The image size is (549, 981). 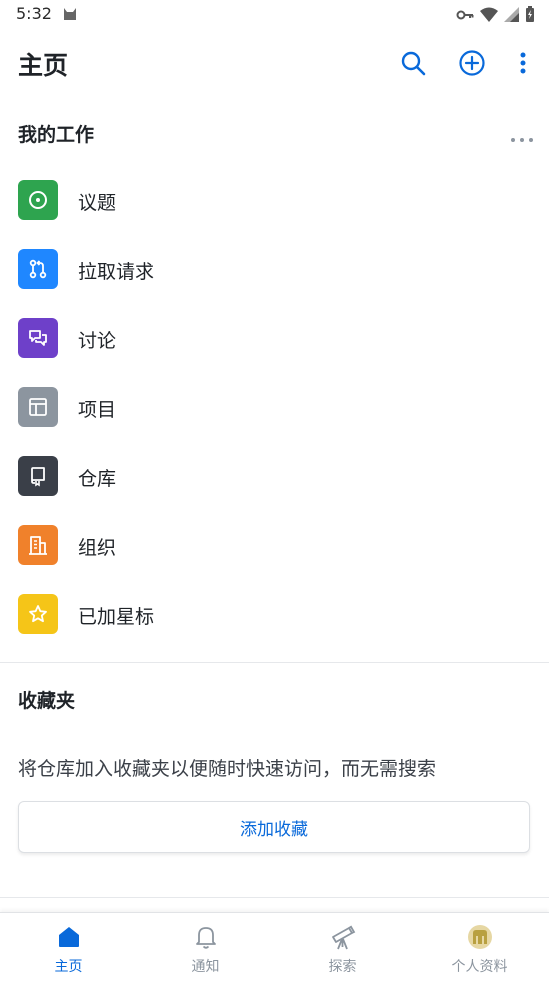 What do you see at coordinates (227, 769) in the screenshot?
I see `favorites-description: 将仓库加入收藏夹以便随时快速访问，而无需搜索` at bounding box center [227, 769].